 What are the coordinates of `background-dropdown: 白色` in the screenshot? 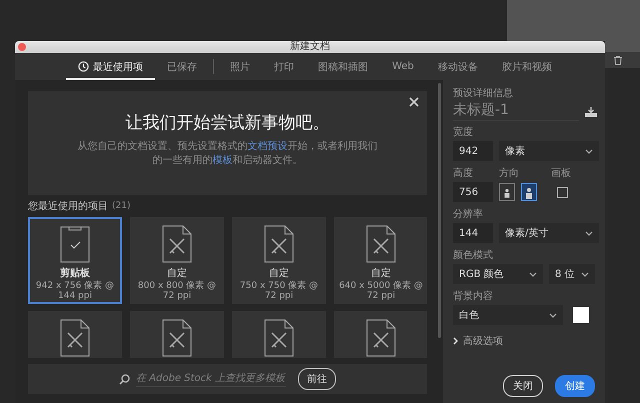 It's located at (508, 315).